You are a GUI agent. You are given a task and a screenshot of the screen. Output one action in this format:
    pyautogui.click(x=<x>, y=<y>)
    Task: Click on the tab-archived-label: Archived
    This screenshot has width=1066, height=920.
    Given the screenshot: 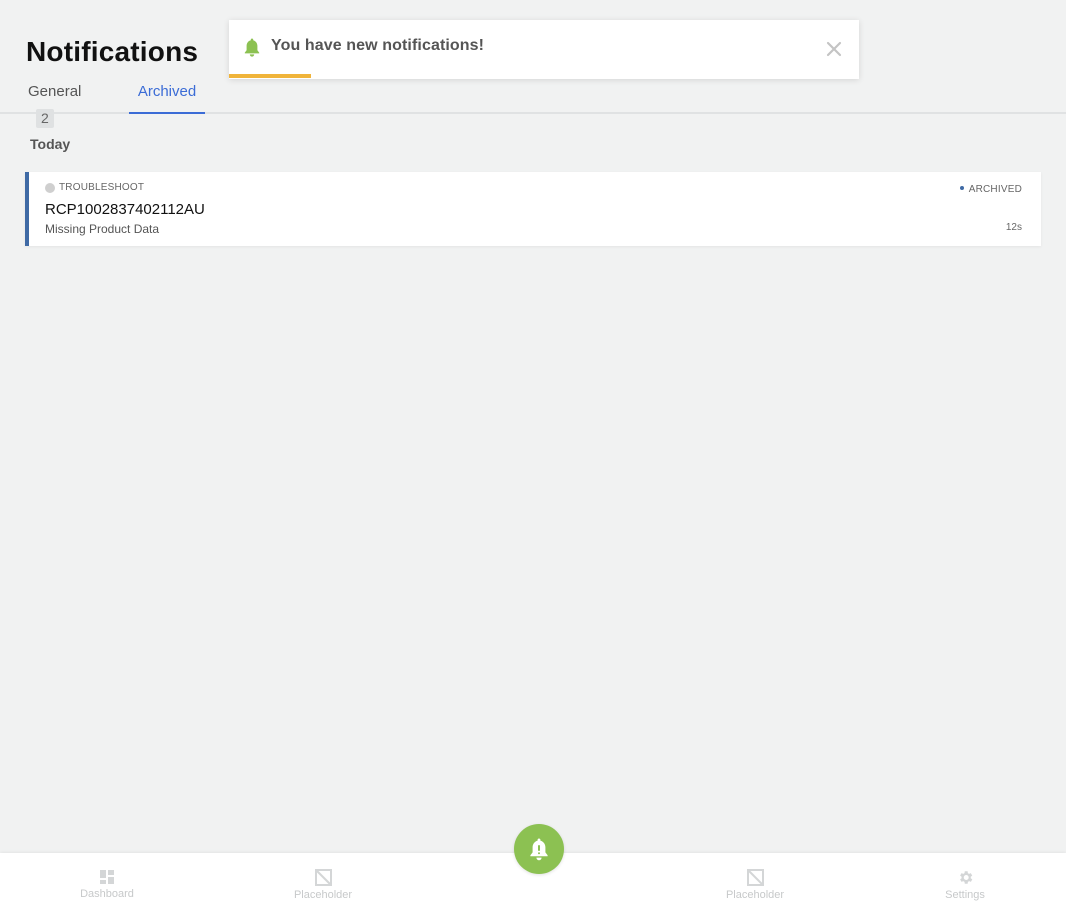 What is the action you would take?
    pyautogui.click(x=167, y=91)
    